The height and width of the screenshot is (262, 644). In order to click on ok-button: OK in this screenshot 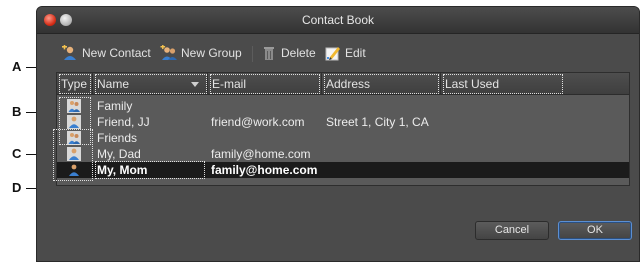, I will do `click(595, 230)`.